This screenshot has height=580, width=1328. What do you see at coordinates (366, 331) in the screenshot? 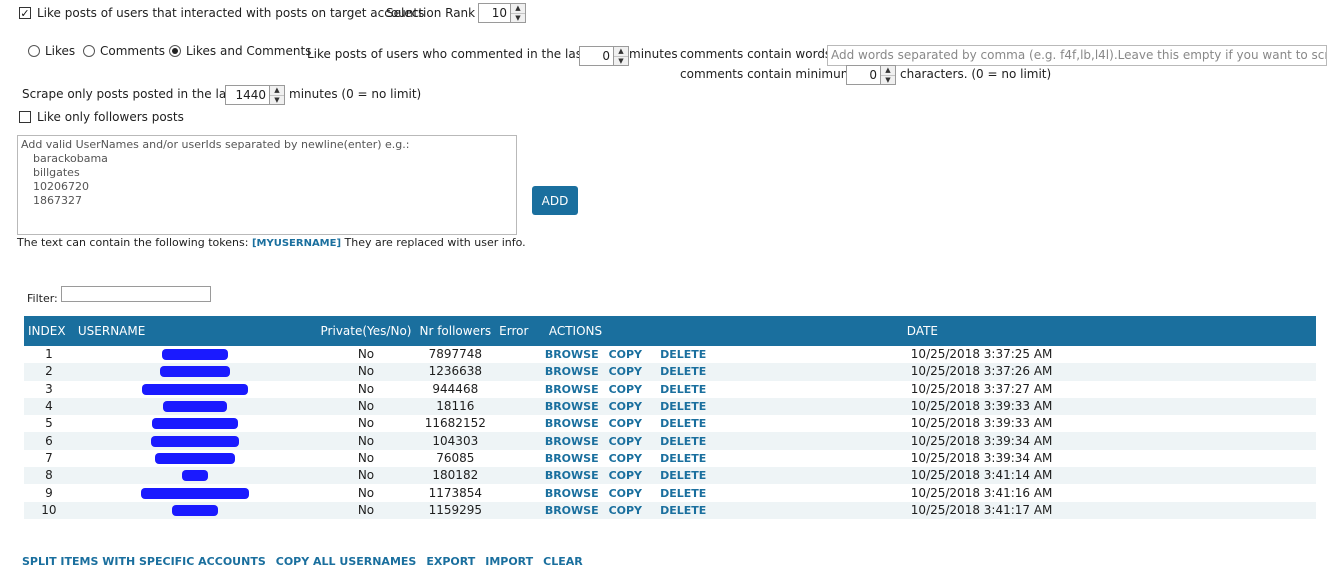
I see `col-private: Private(Yes/No)` at bounding box center [366, 331].